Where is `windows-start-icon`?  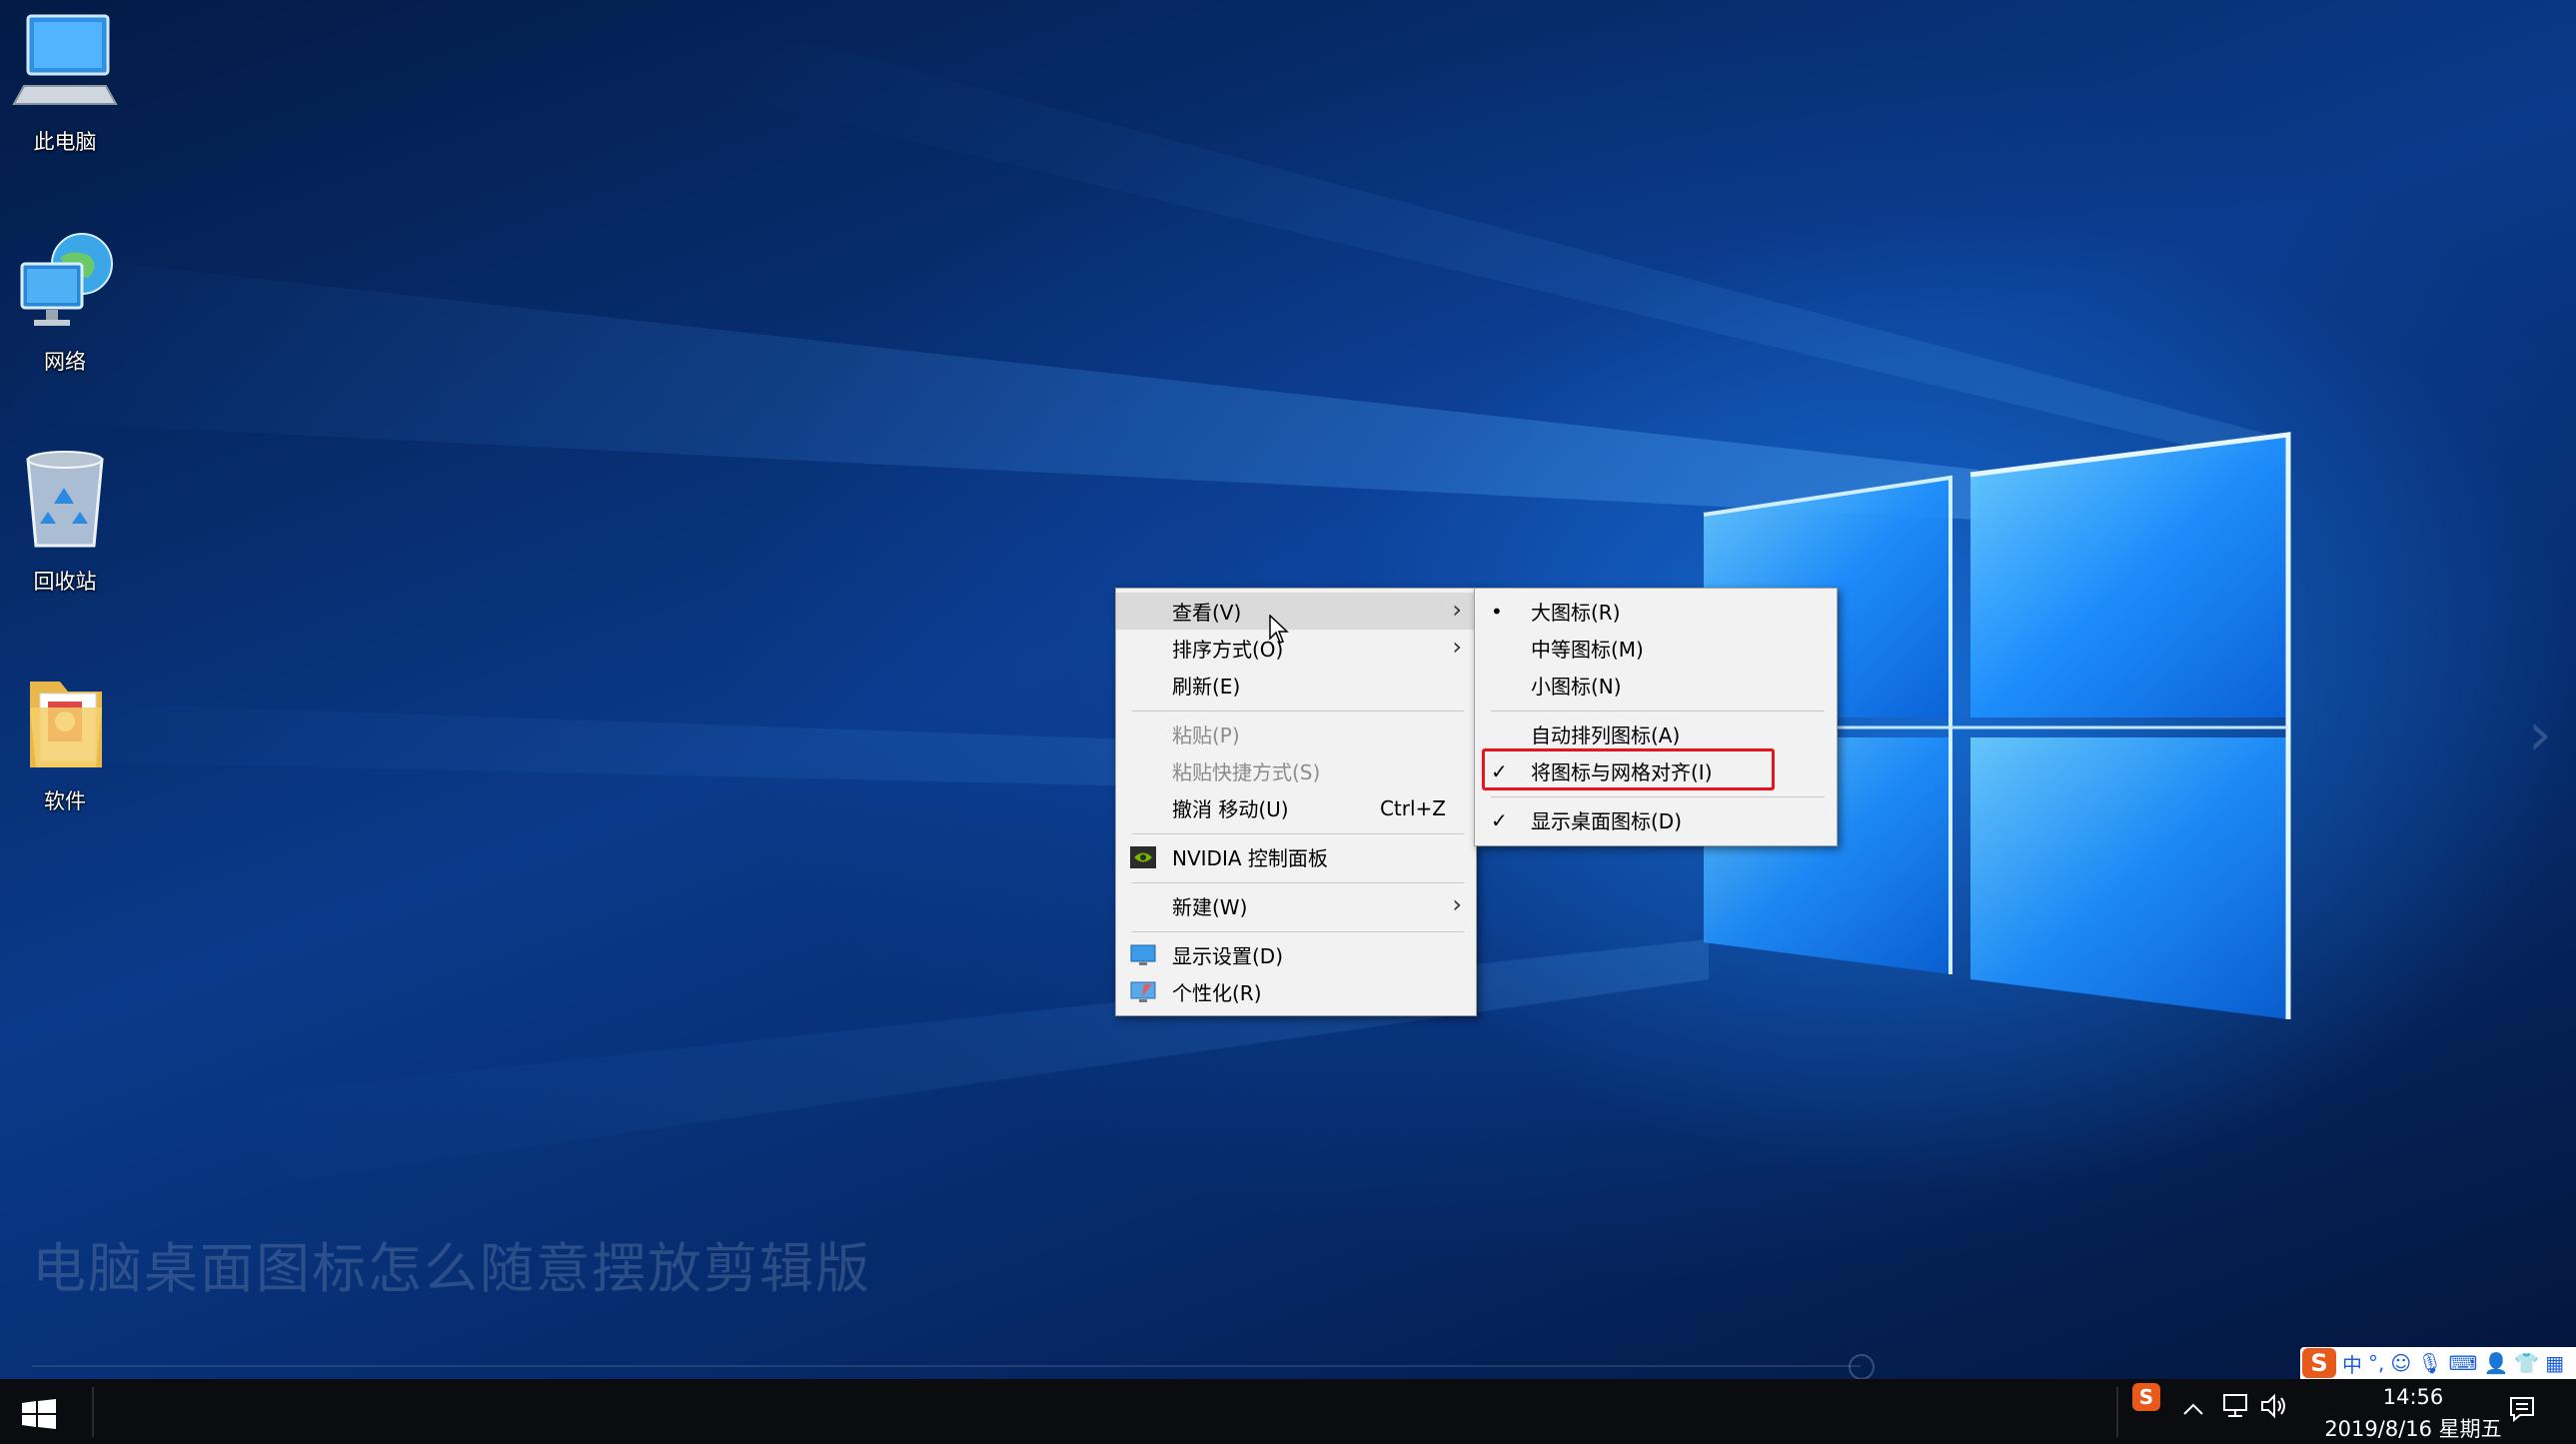 windows-start-icon is located at coordinates (39, 1414).